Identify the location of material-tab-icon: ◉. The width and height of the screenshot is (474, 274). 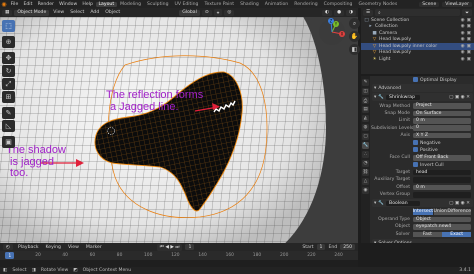
(365, 190).